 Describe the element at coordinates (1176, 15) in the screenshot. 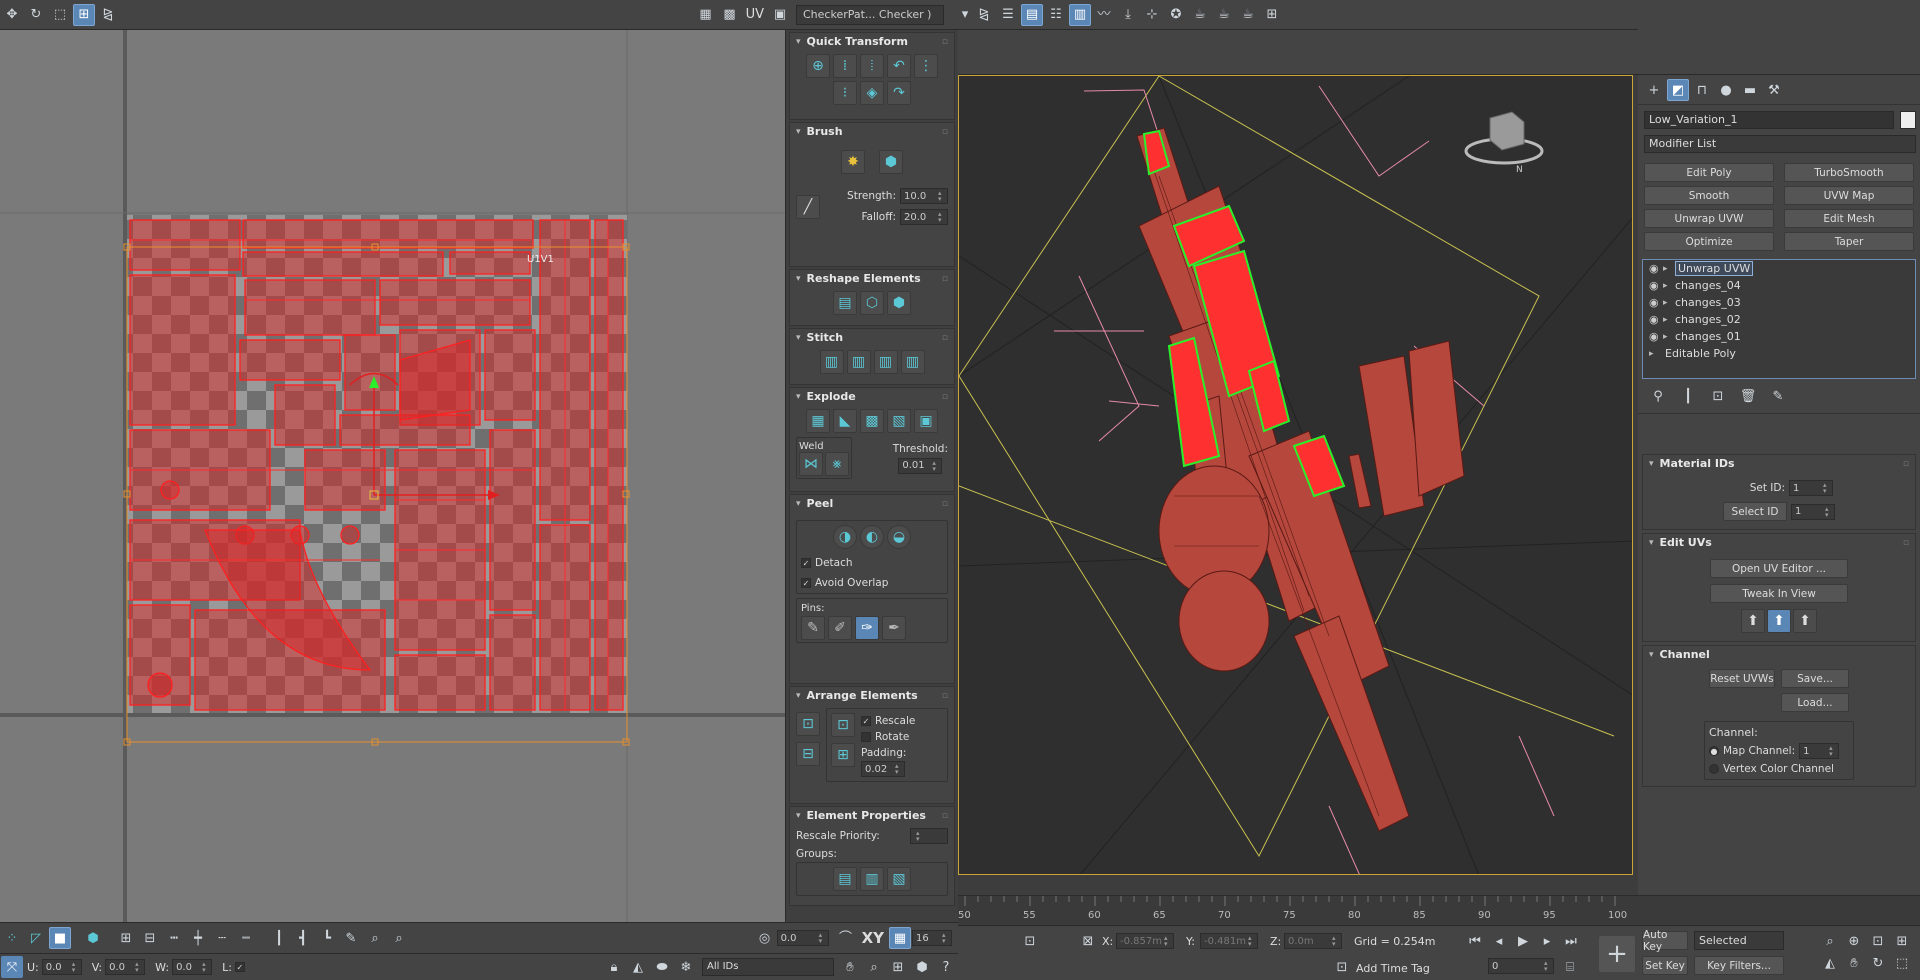

I see `material-editor-icon: ✪` at that location.